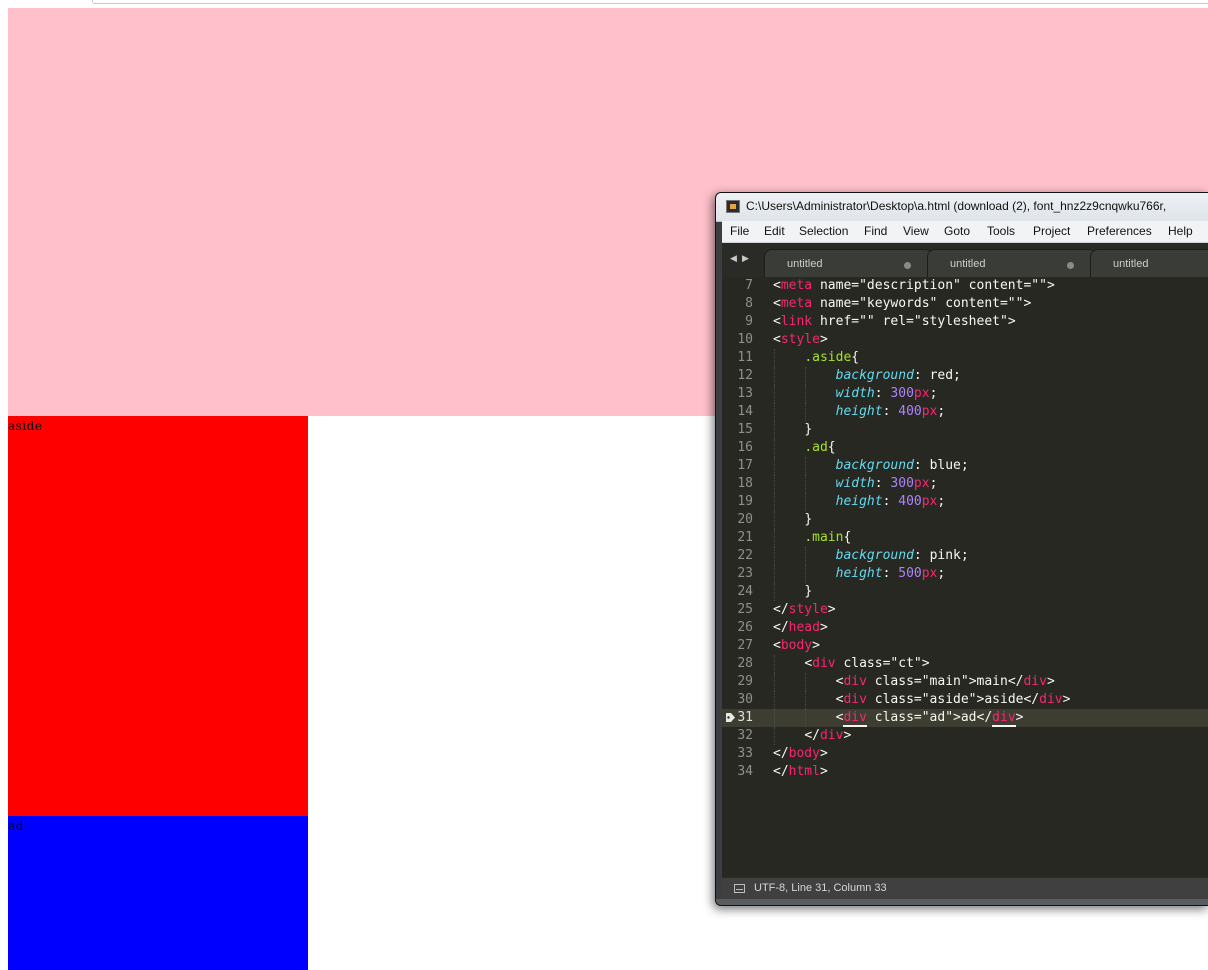  What do you see at coordinates (1001, 231) in the screenshot?
I see `menu-tools: Tools` at bounding box center [1001, 231].